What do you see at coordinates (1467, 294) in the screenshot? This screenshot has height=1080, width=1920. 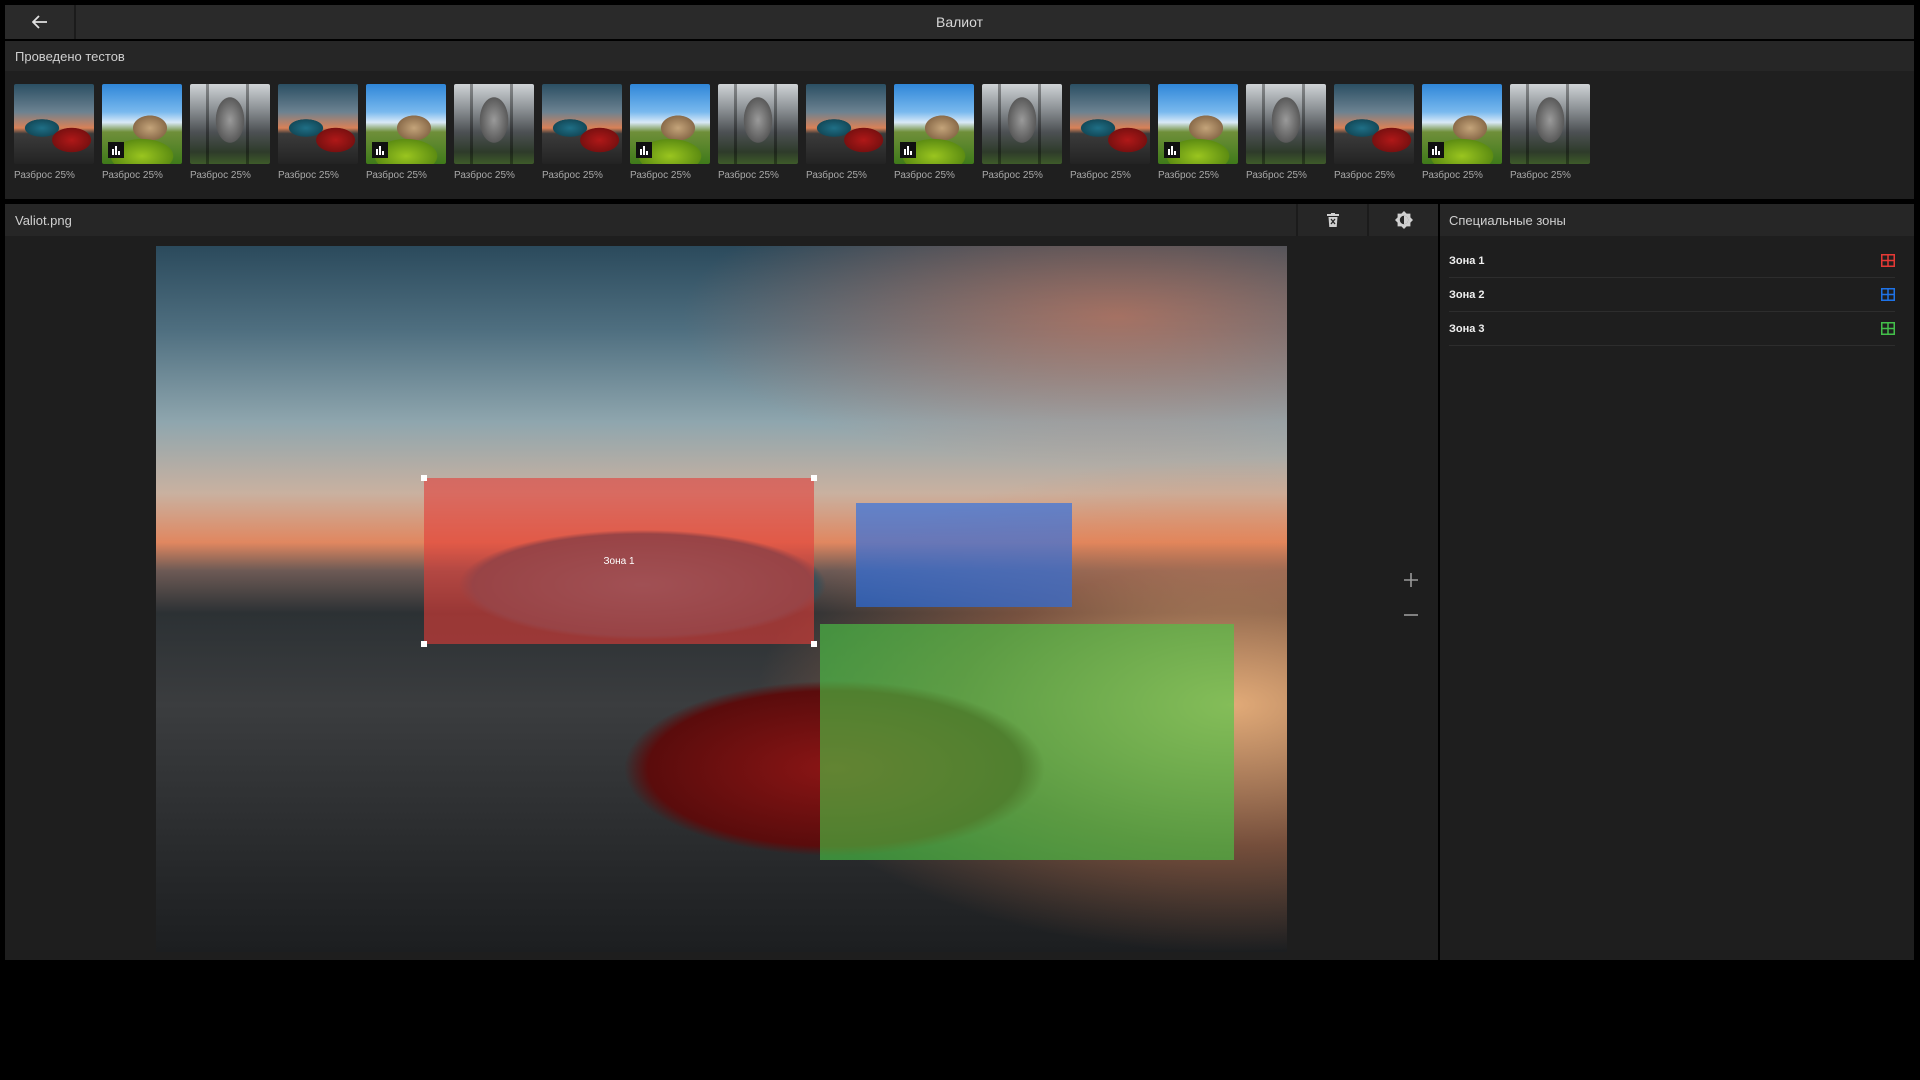 I see `zone-name: Зона 2` at bounding box center [1467, 294].